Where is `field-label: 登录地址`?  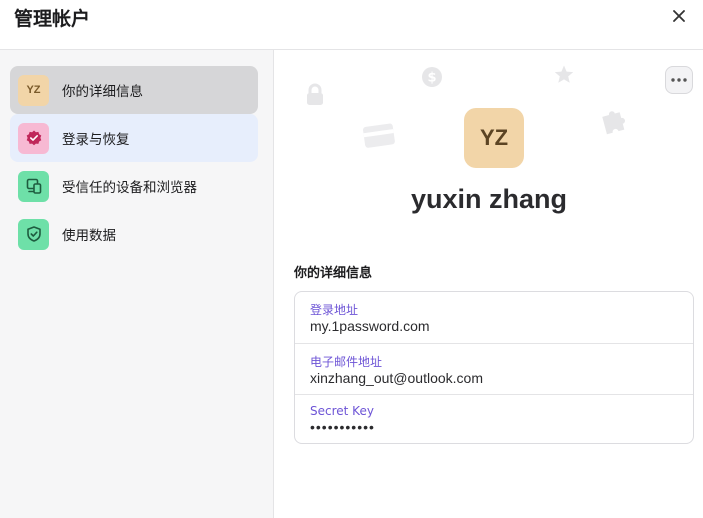 field-label: 登录地址 is located at coordinates (334, 310).